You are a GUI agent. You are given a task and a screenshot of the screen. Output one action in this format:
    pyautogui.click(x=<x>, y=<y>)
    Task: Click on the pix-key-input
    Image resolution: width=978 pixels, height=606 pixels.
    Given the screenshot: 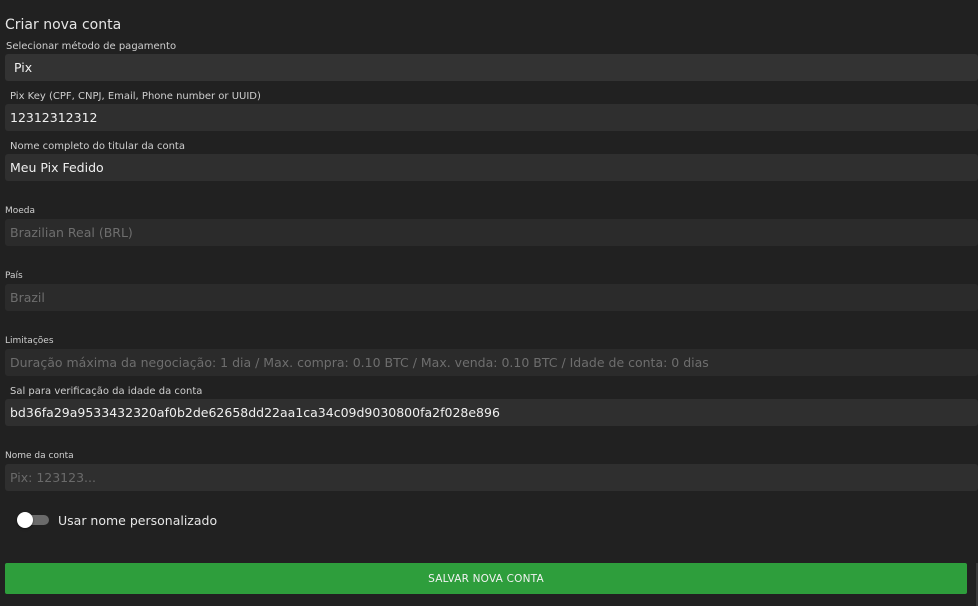 What is the action you would take?
    pyautogui.click(x=494, y=117)
    